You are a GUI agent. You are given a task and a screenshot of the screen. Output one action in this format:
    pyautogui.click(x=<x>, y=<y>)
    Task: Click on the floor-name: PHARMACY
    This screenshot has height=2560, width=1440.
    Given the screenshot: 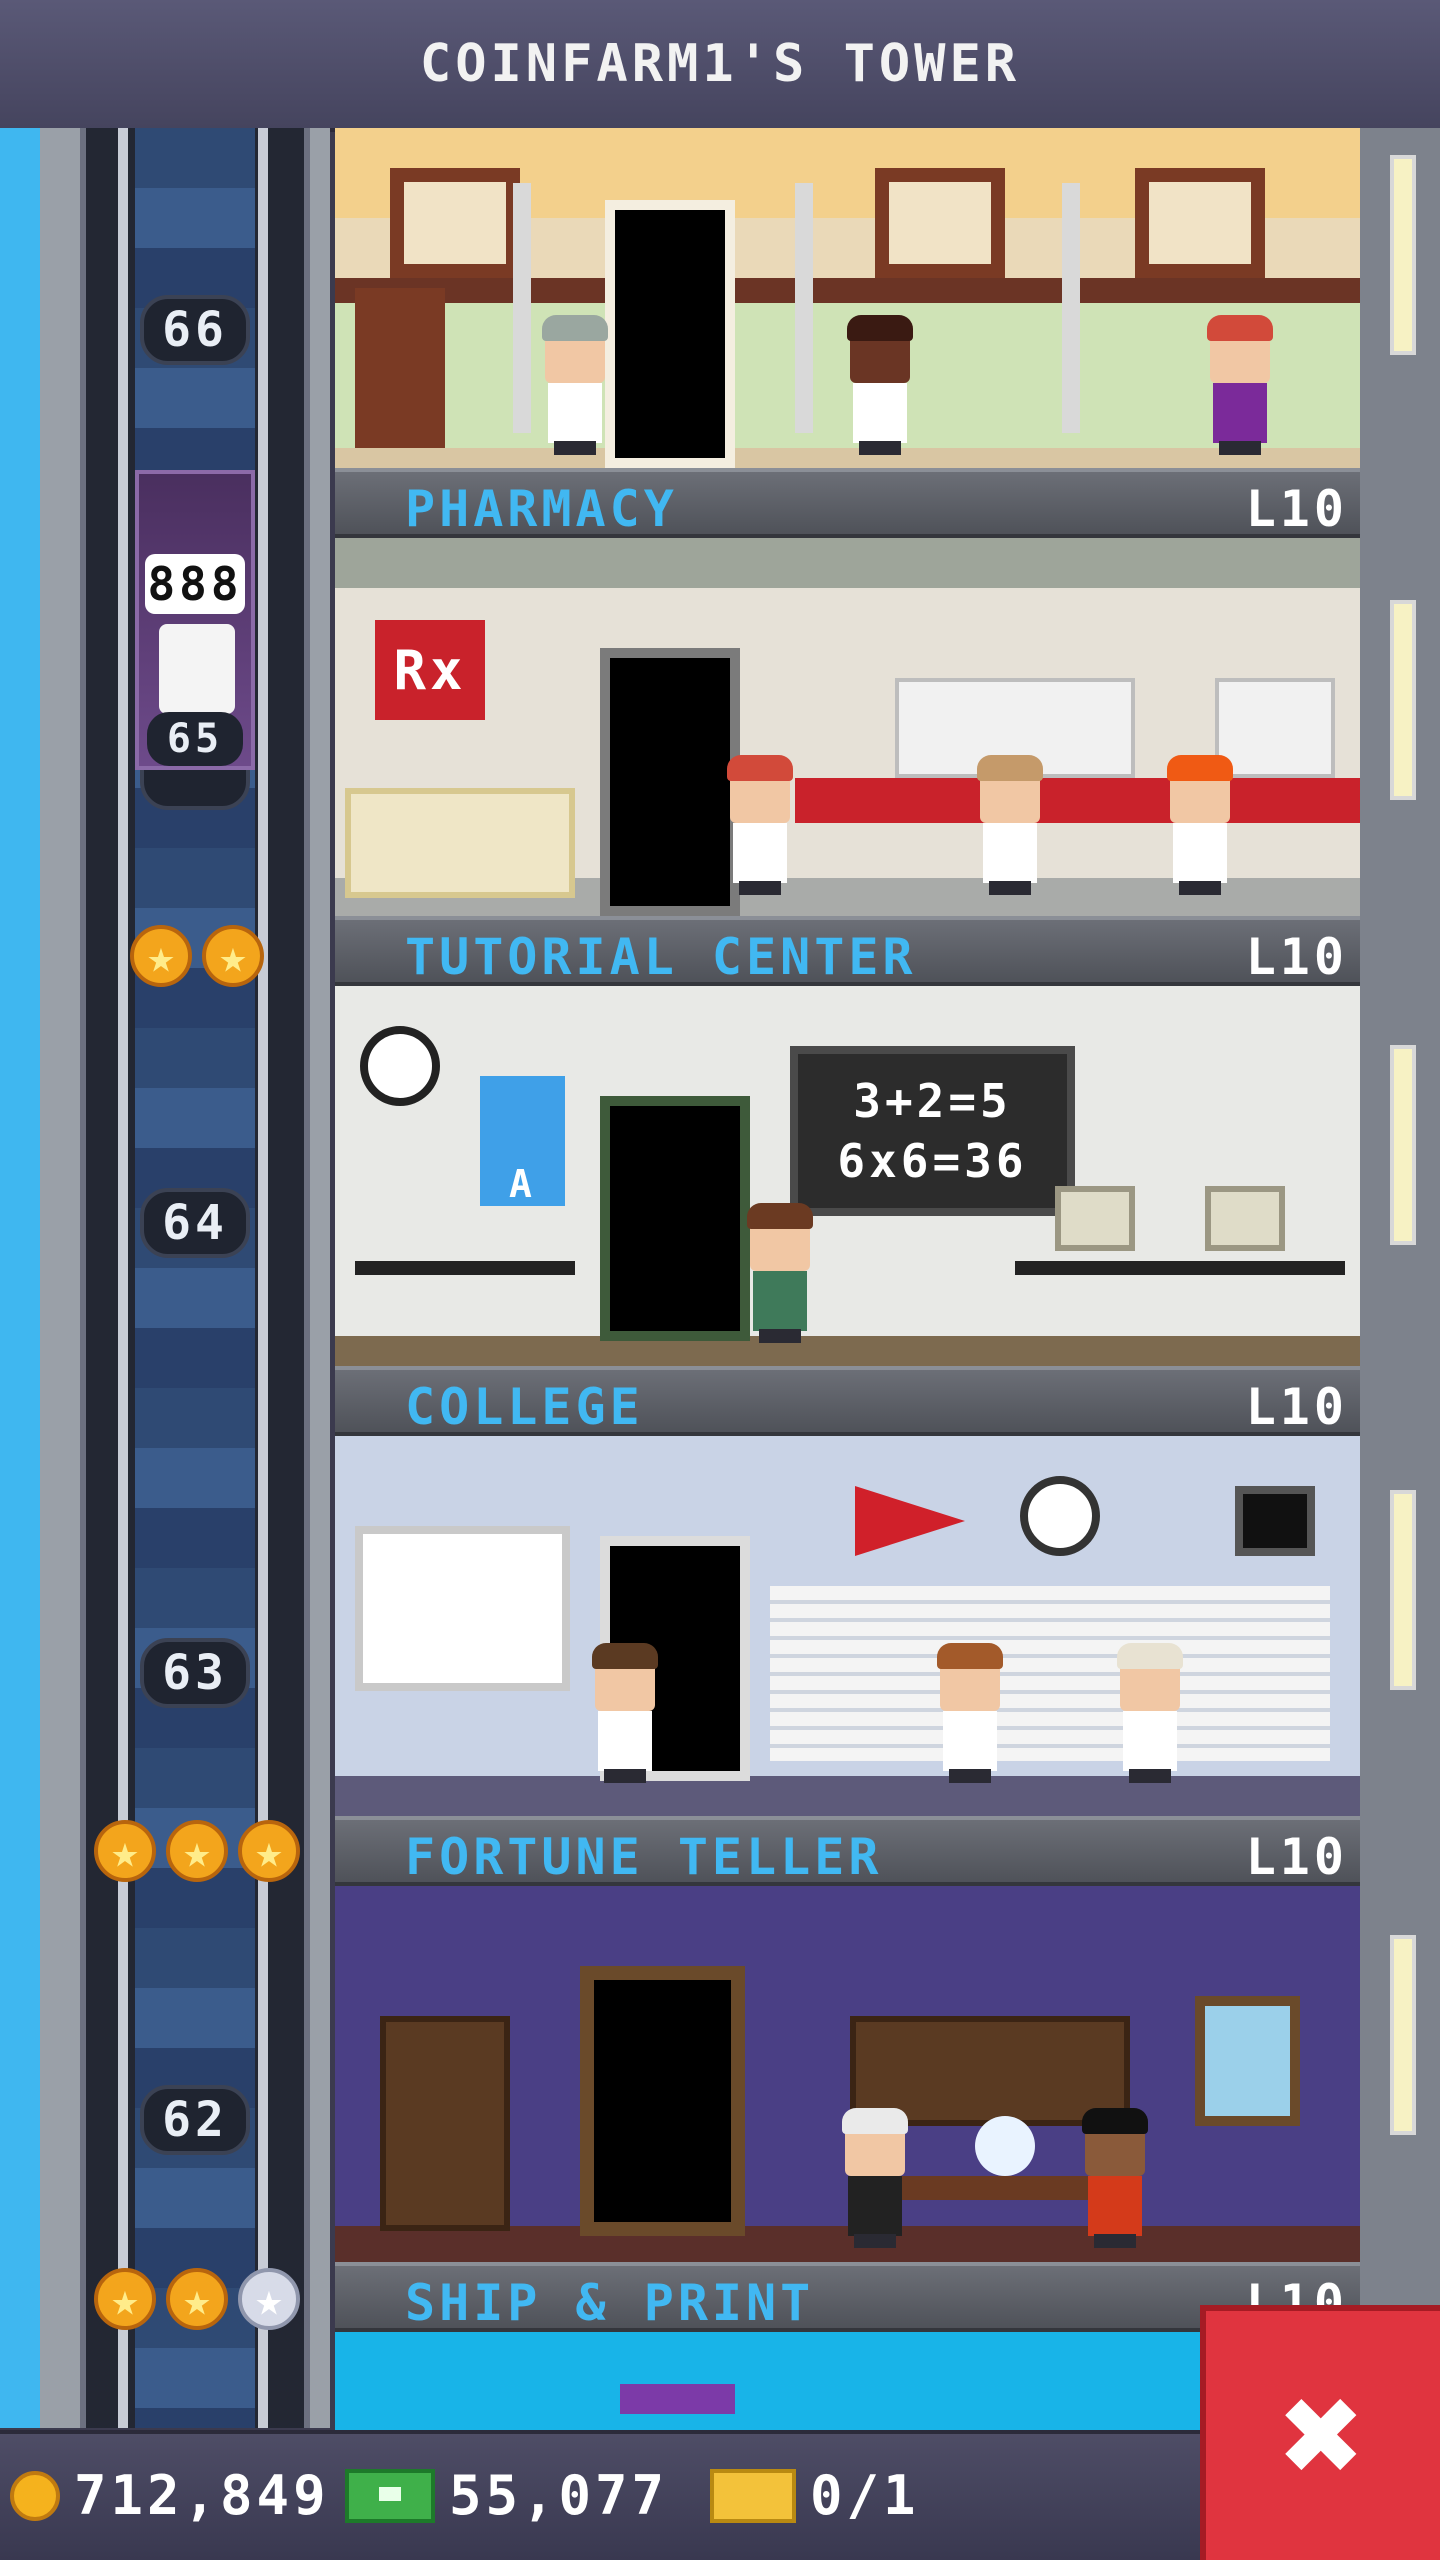 What is the action you would take?
    pyautogui.click(x=541, y=509)
    